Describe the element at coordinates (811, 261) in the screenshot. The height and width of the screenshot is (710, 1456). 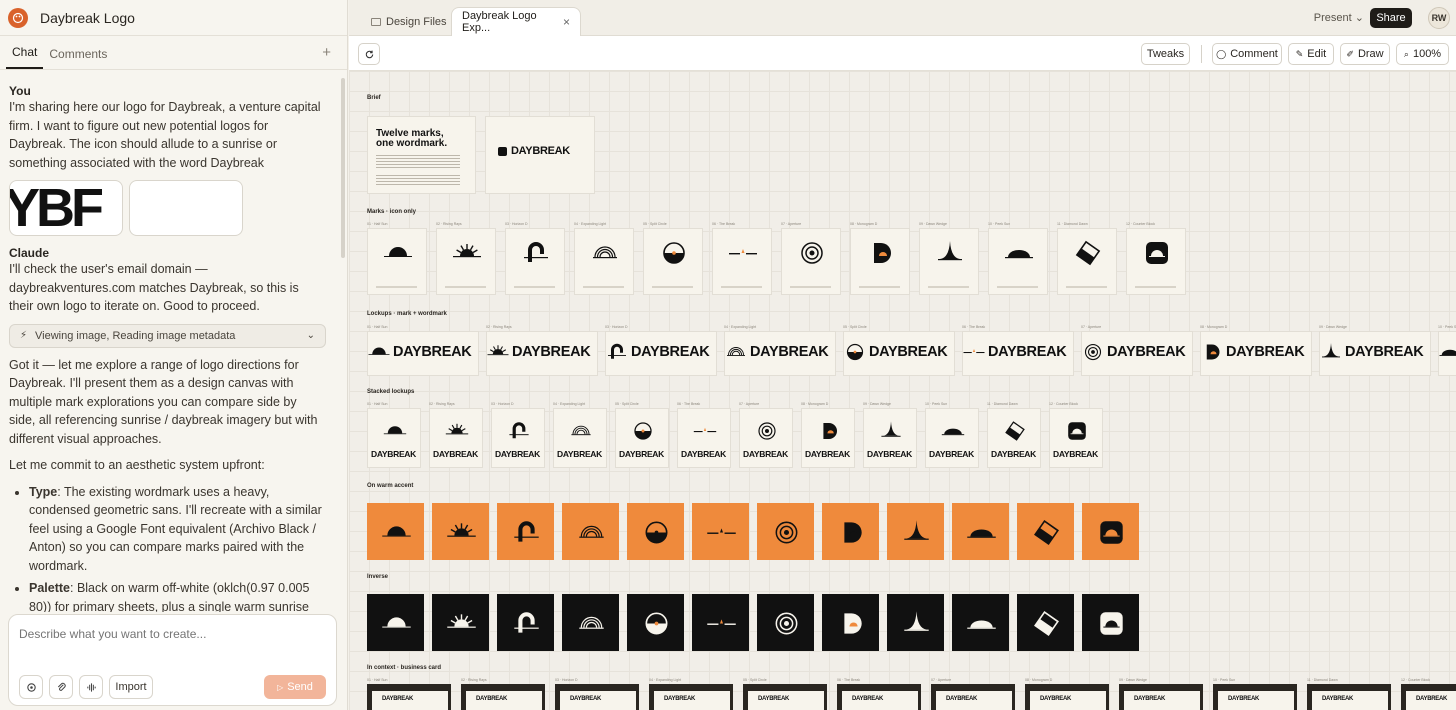
I see `mark-card-target` at that location.